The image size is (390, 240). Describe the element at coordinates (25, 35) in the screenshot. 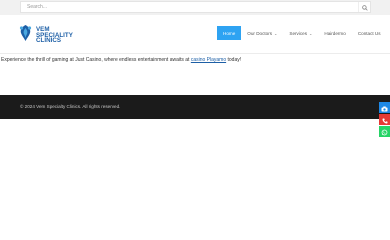

I see `hands-logo-icon` at that location.